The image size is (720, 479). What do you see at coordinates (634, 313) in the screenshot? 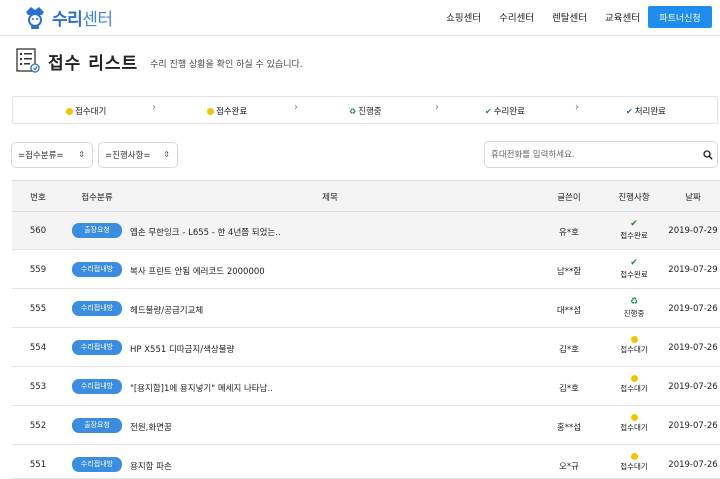
I see `row-status-text: 진행중` at bounding box center [634, 313].